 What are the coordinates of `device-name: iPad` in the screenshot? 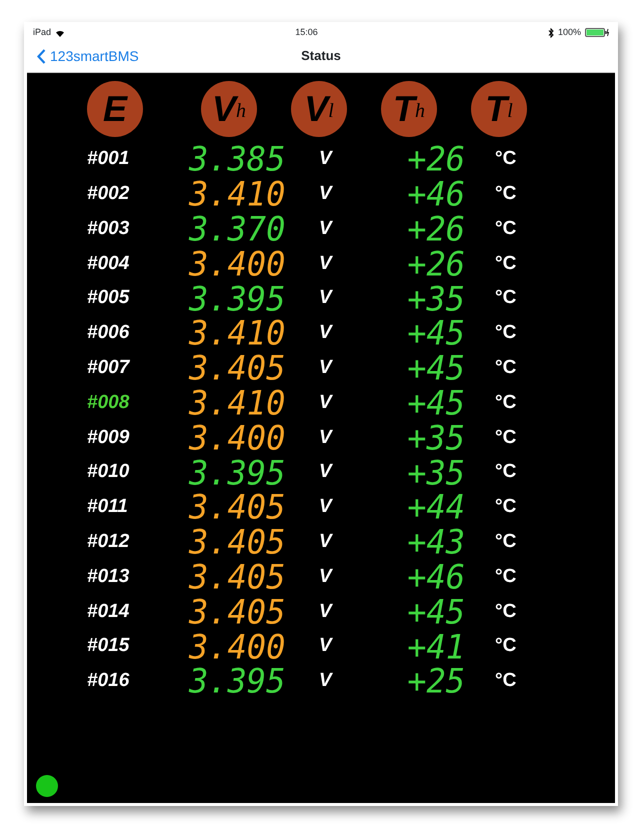 It's located at (42, 32).